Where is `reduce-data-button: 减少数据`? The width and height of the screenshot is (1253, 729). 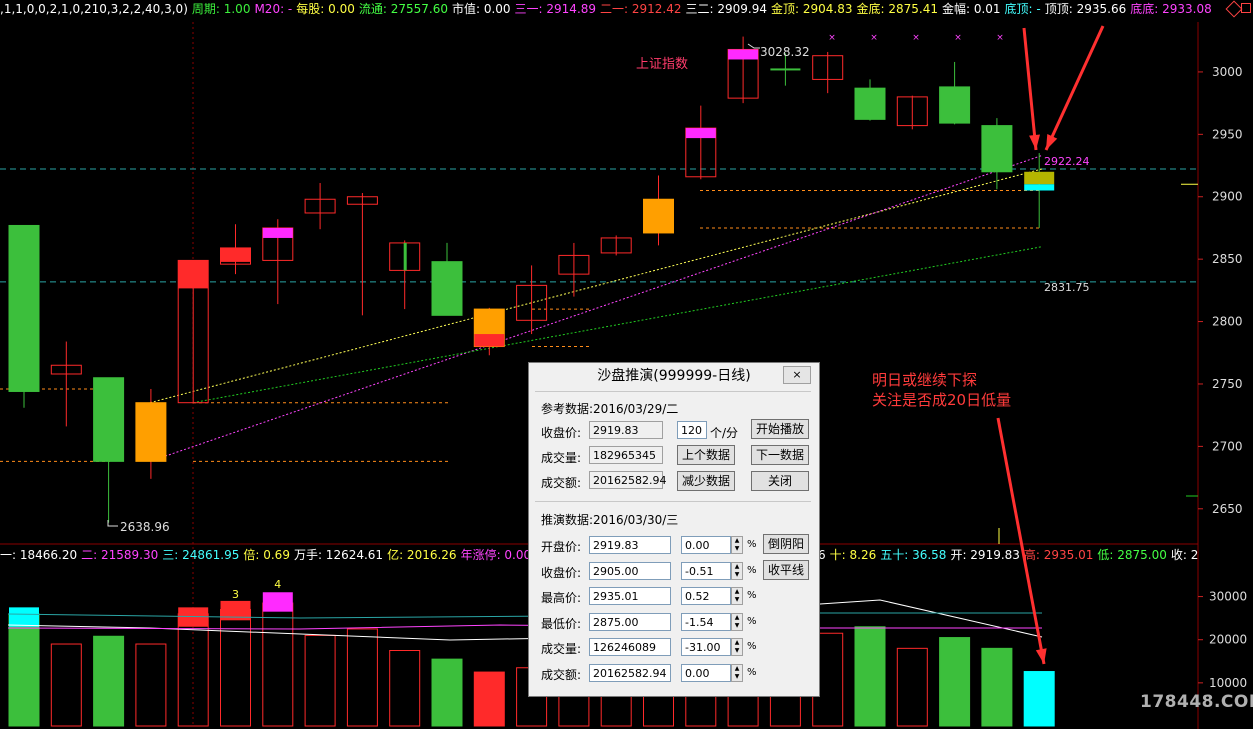
reduce-data-button: 减少数据 is located at coordinates (706, 481).